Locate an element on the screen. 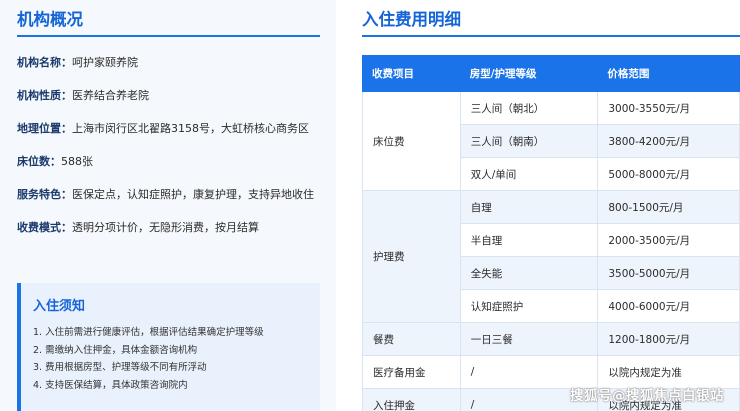  category-cell: 医疗备用金 is located at coordinates (411, 372).